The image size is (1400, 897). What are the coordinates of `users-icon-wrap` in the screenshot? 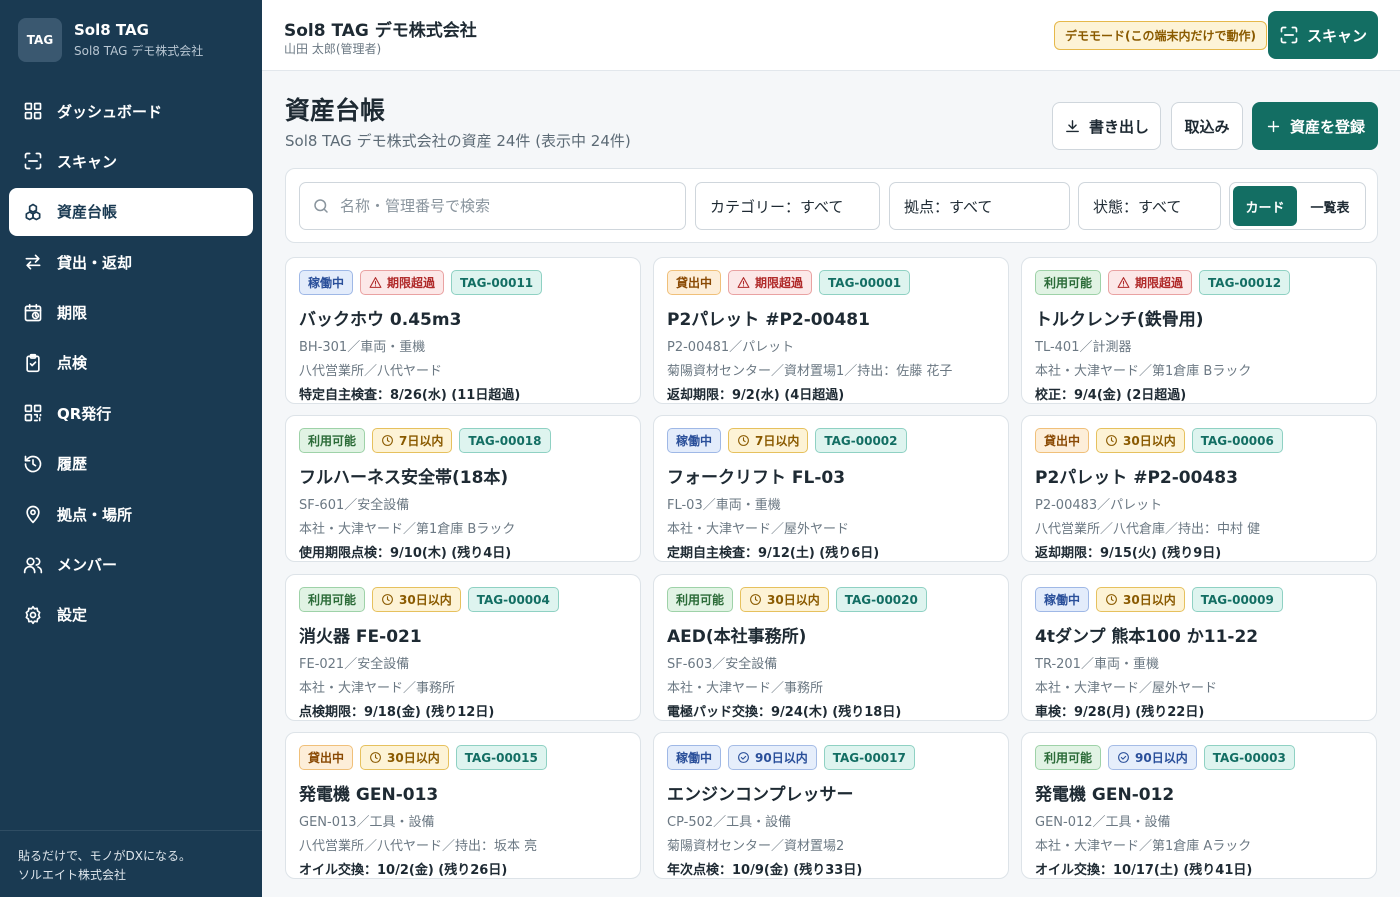 It's located at (33, 565).